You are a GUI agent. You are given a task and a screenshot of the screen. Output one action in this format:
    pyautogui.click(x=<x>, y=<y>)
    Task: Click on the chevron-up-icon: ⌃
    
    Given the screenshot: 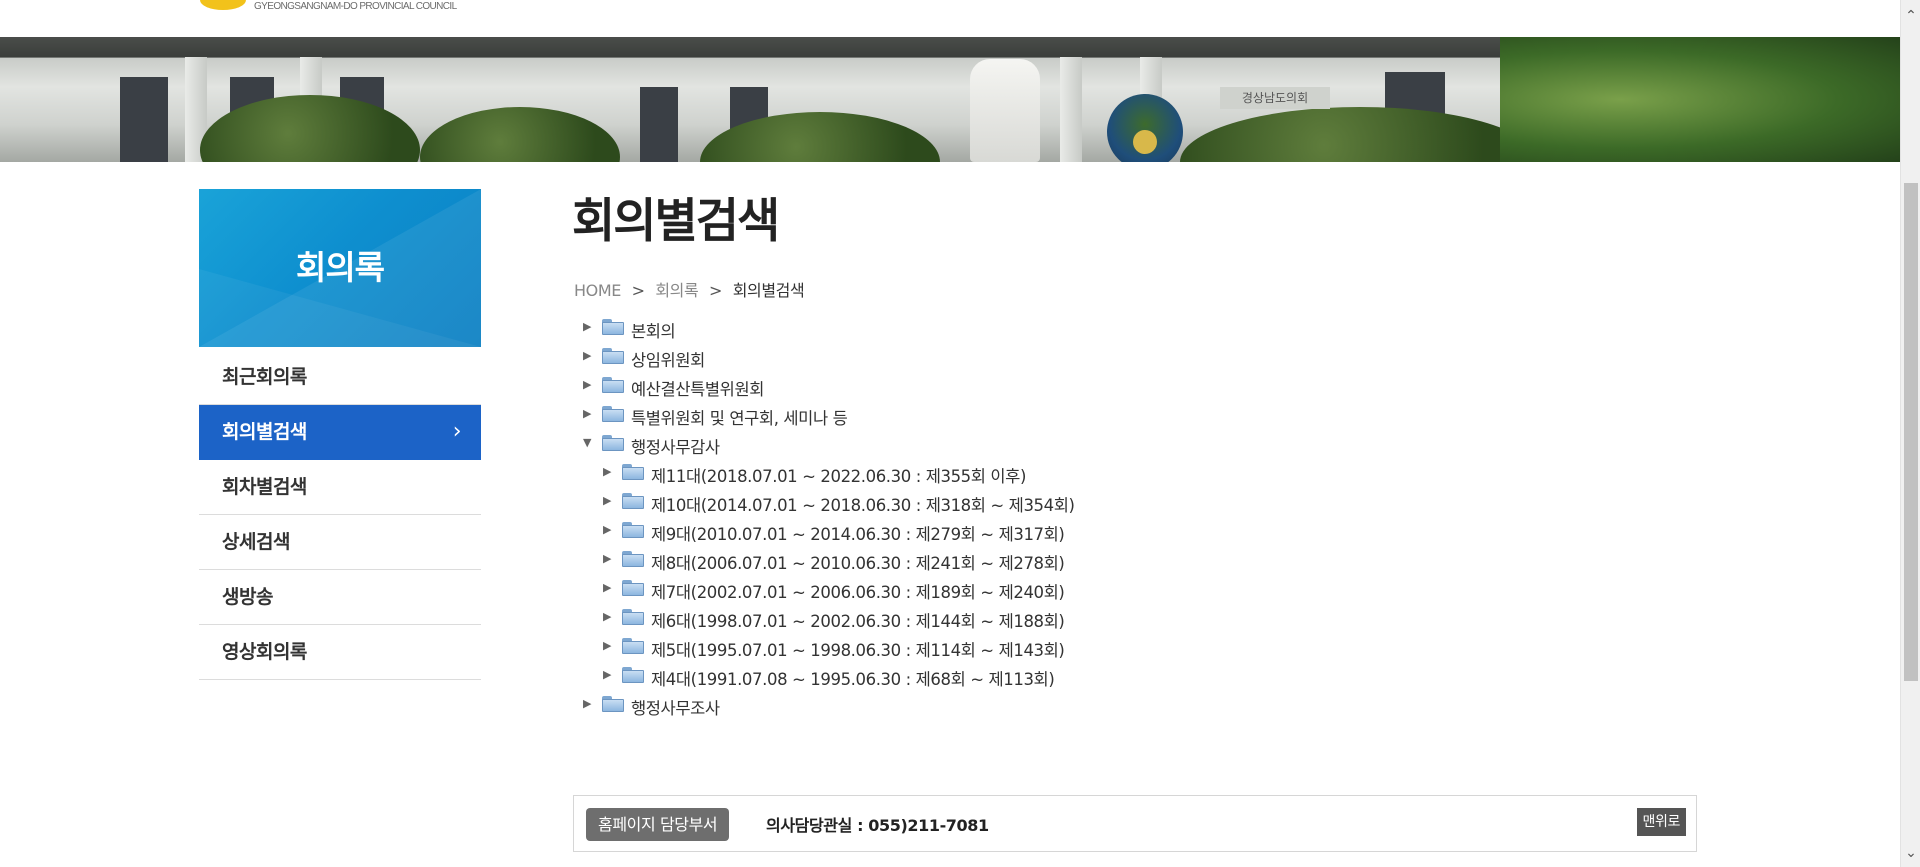 What is the action you would take?
    pyautogui.click(x=1910, y=16)
    